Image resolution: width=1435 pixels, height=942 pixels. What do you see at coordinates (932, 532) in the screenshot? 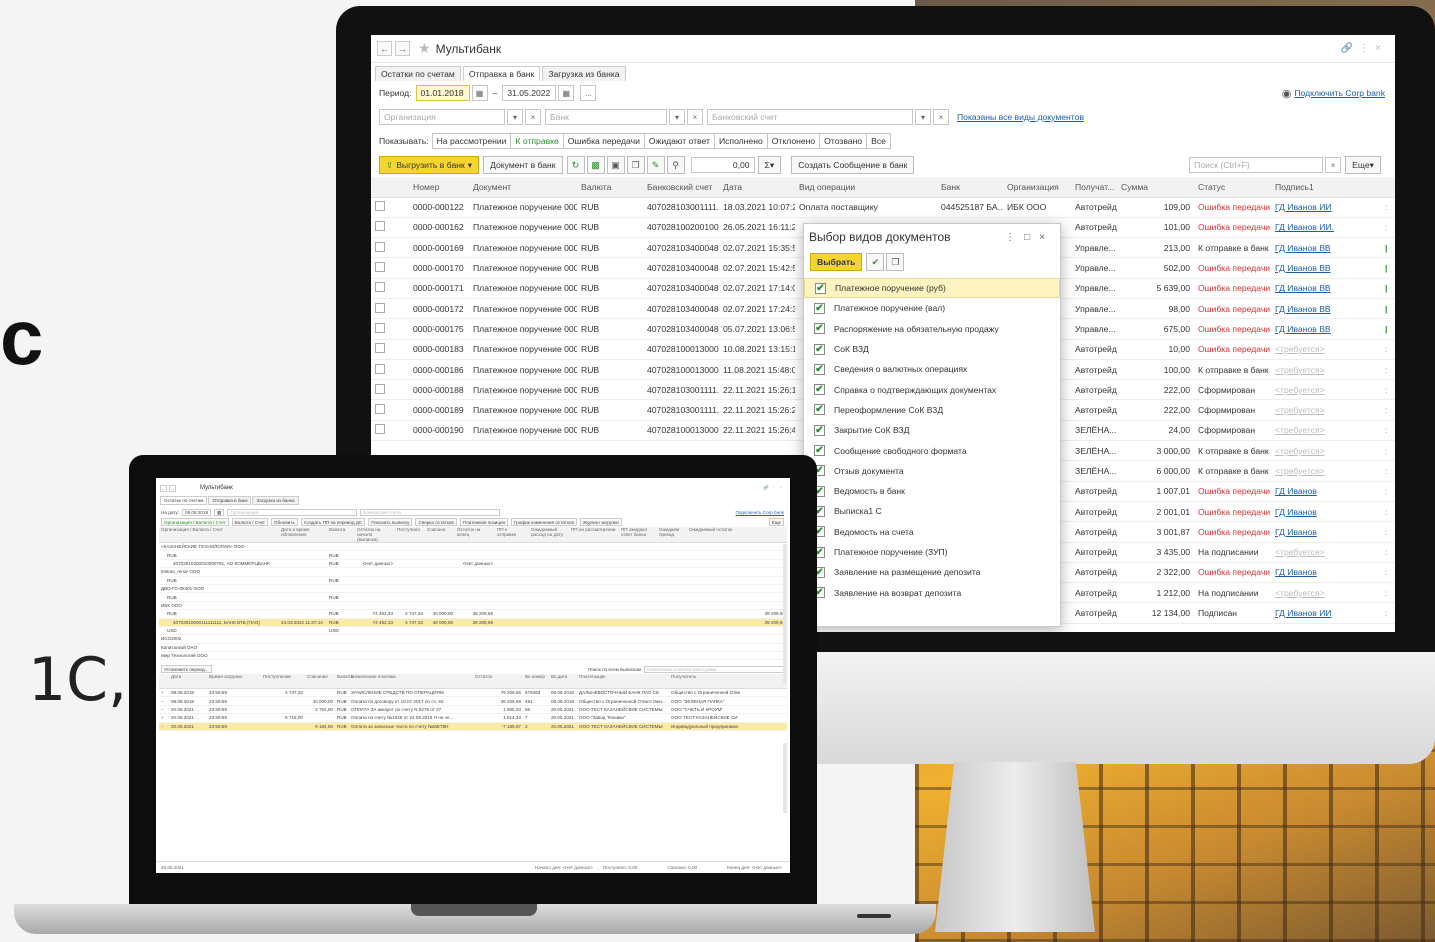
I see `doc-type-item: ✔ Ведомость на счета` at bounding box center [932, 532].